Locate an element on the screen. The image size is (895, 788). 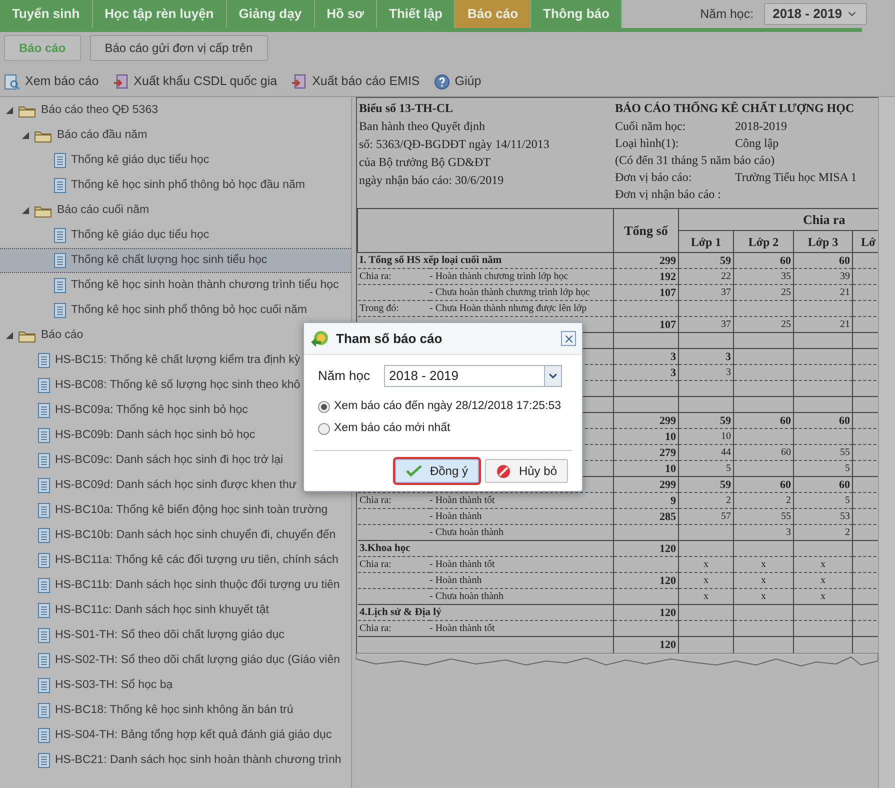
toolbar-button: Xuất báo cáo EMIS is located at coordinates (355, 81).